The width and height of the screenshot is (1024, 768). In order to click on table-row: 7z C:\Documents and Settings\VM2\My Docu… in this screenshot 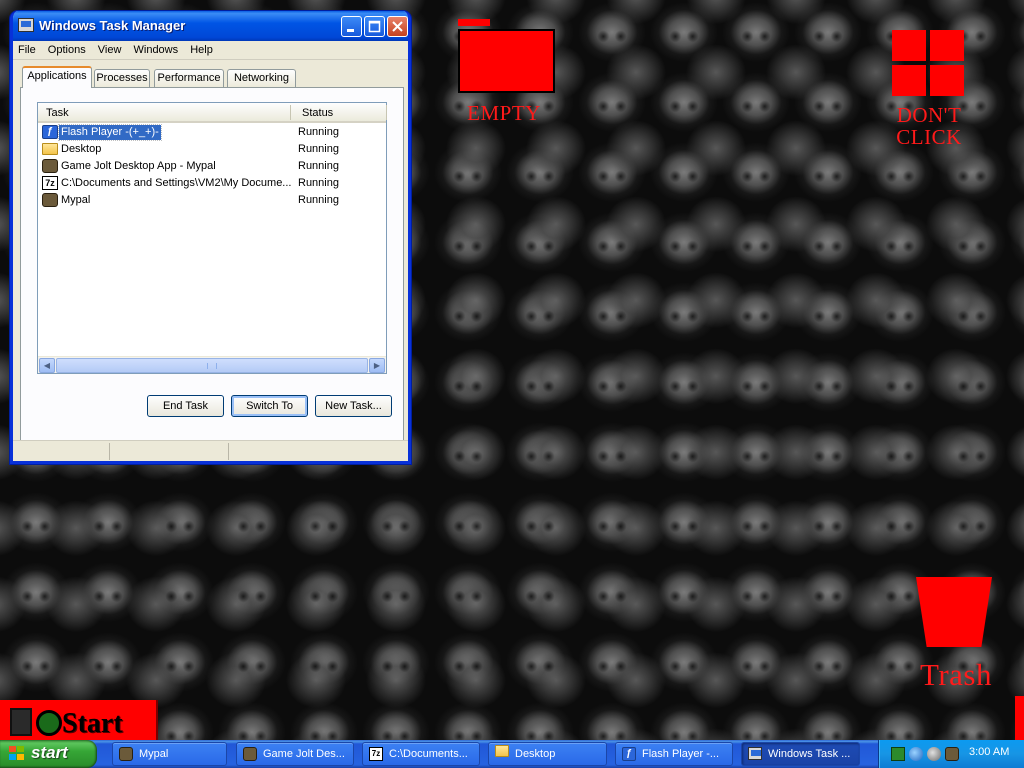, I will do `click(212, 183)`.